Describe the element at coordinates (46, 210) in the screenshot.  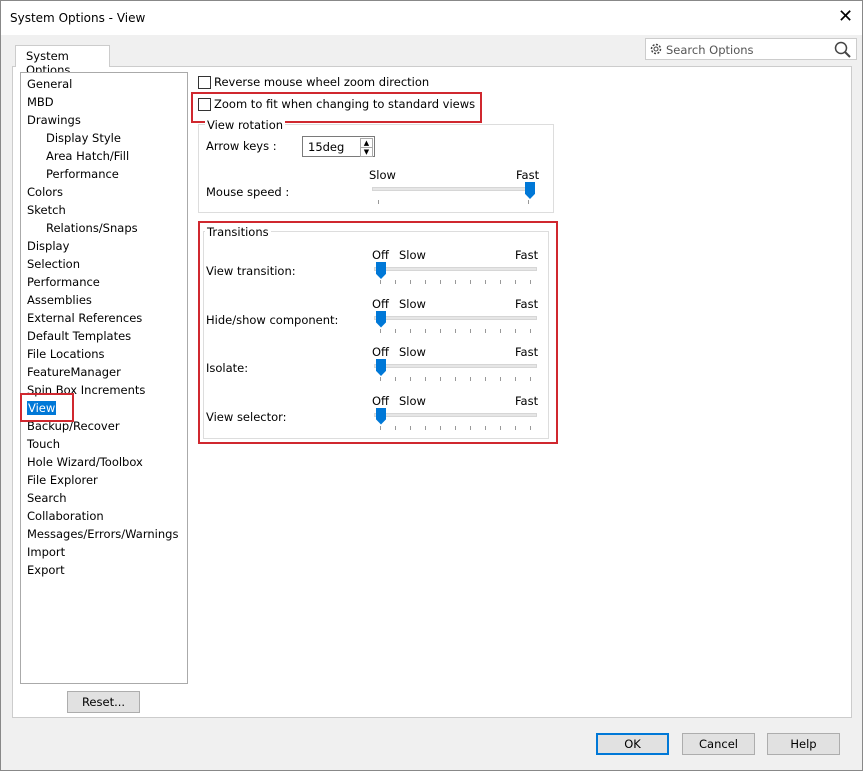
I see `tree-item: Sketch` at that location.